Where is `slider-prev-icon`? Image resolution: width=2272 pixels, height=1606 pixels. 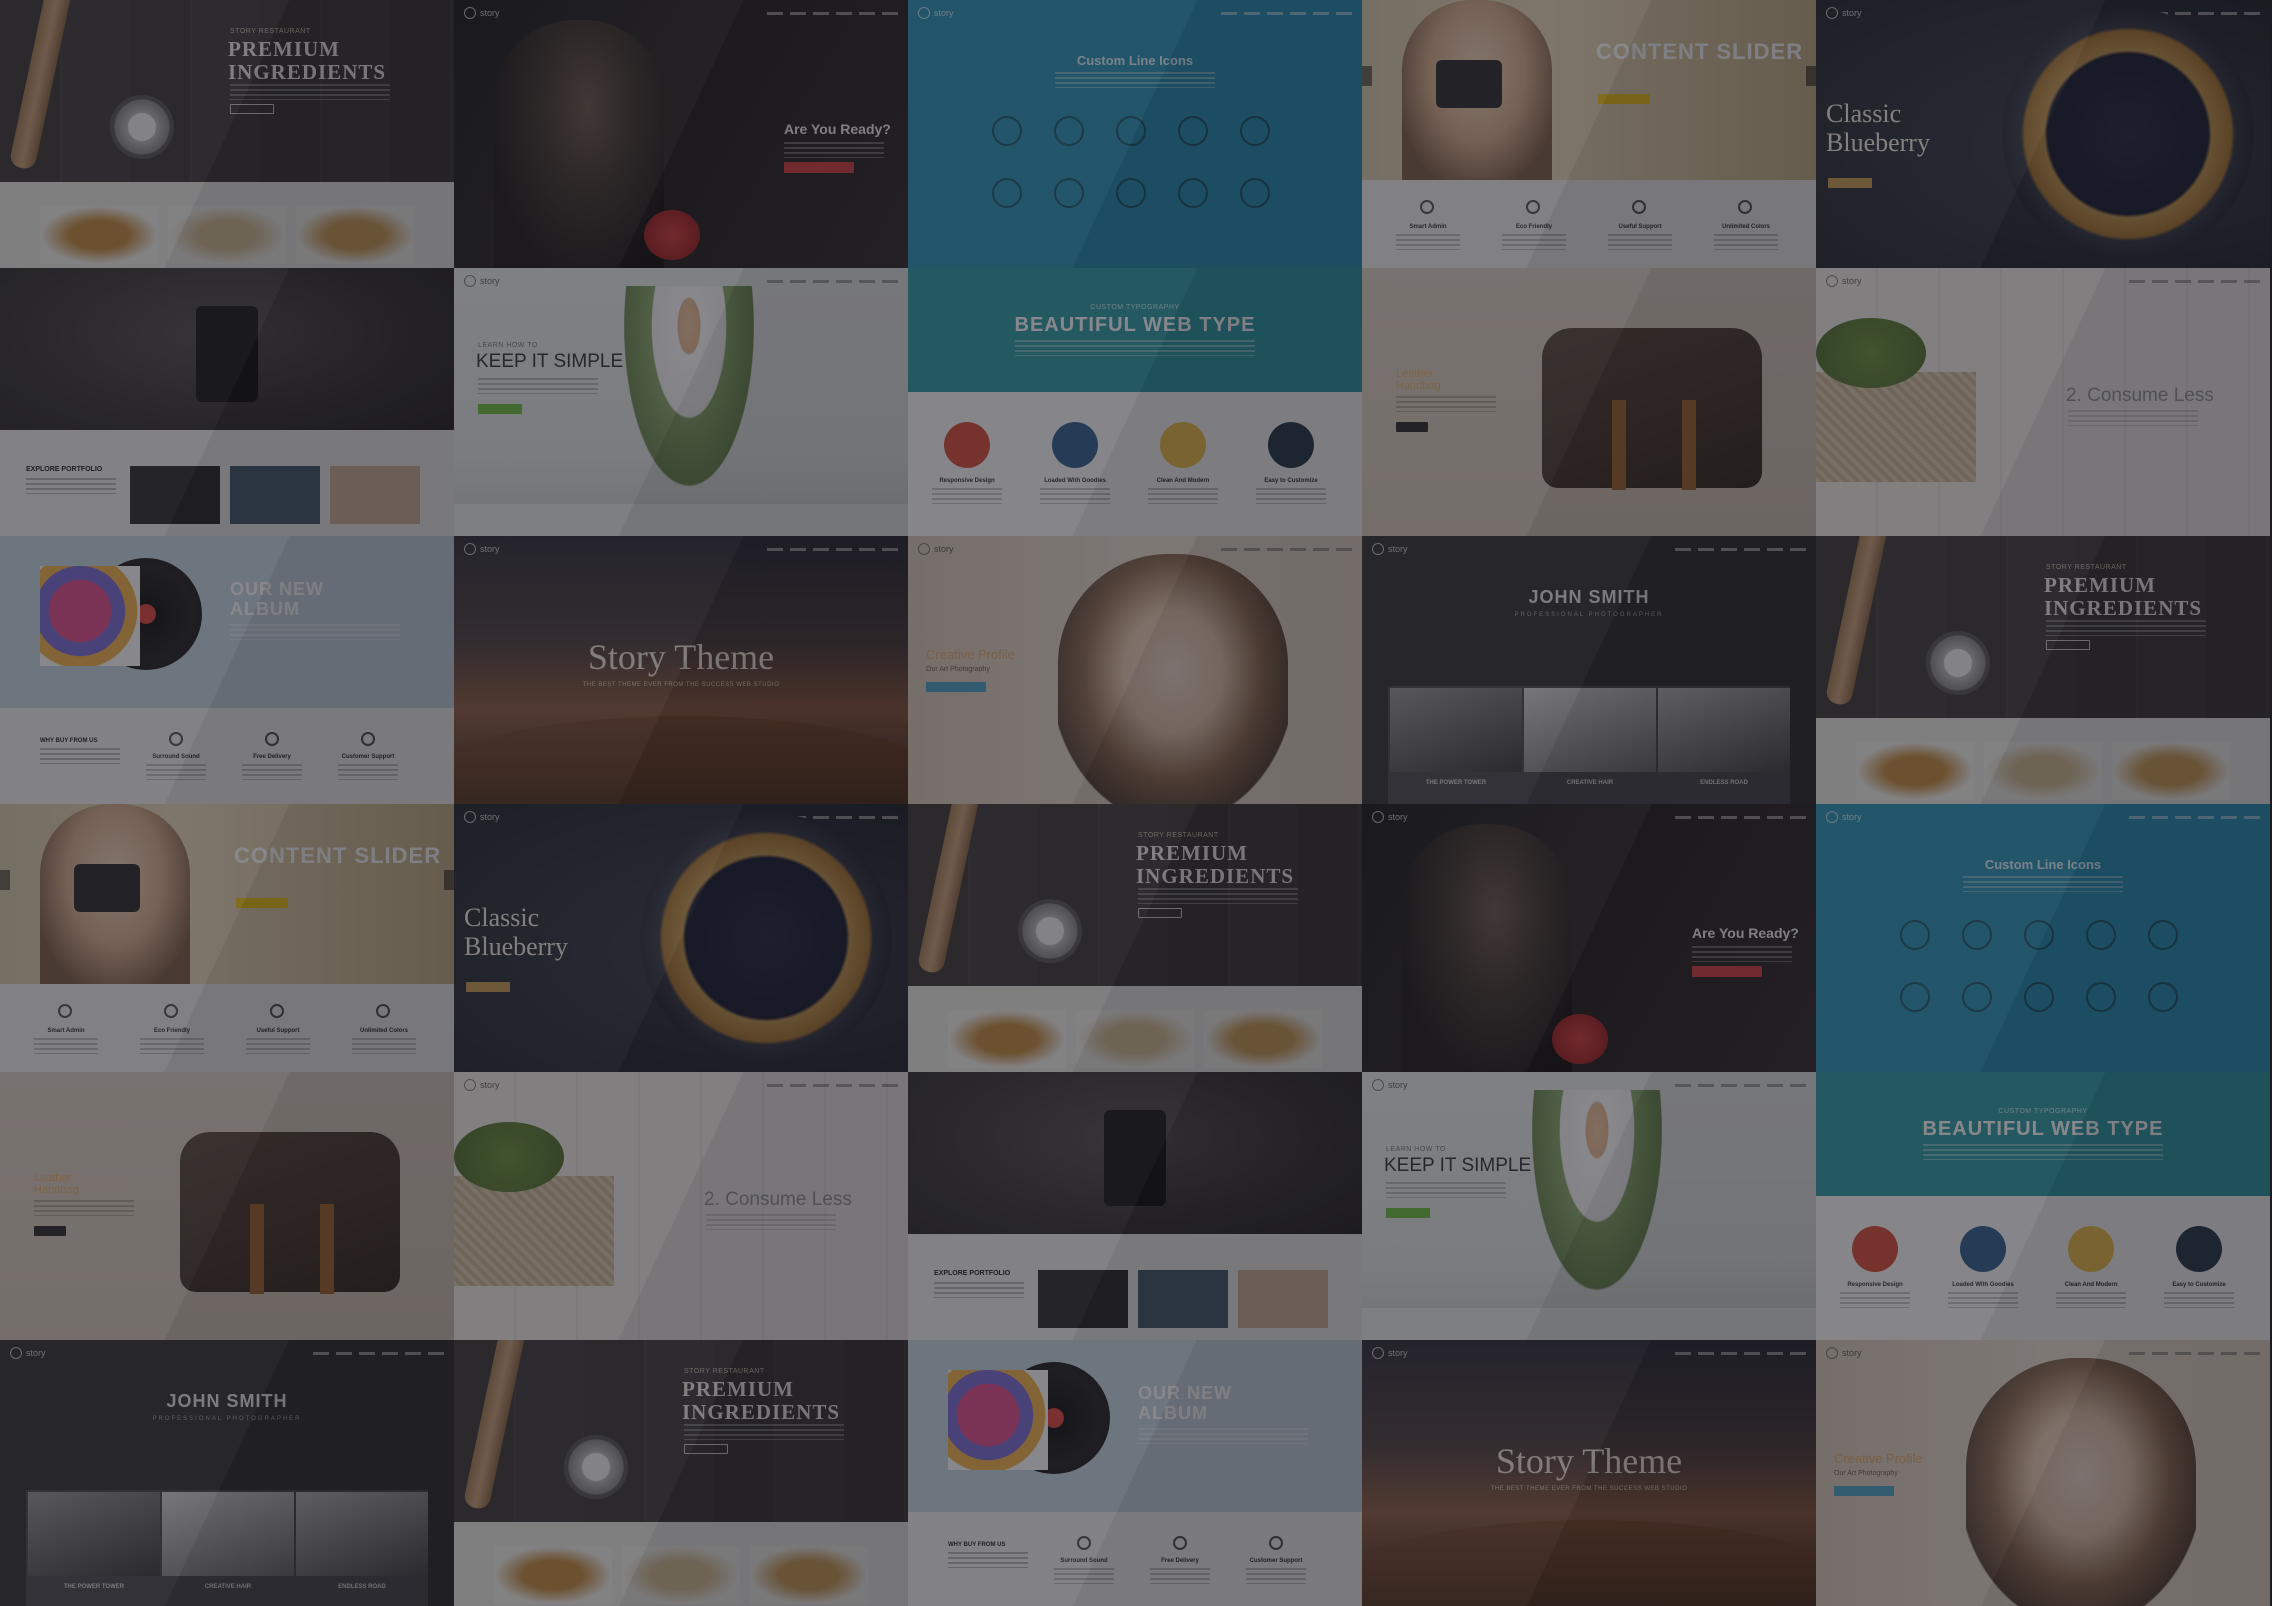
slider-prev-icon is located at coordinates (5, 880).